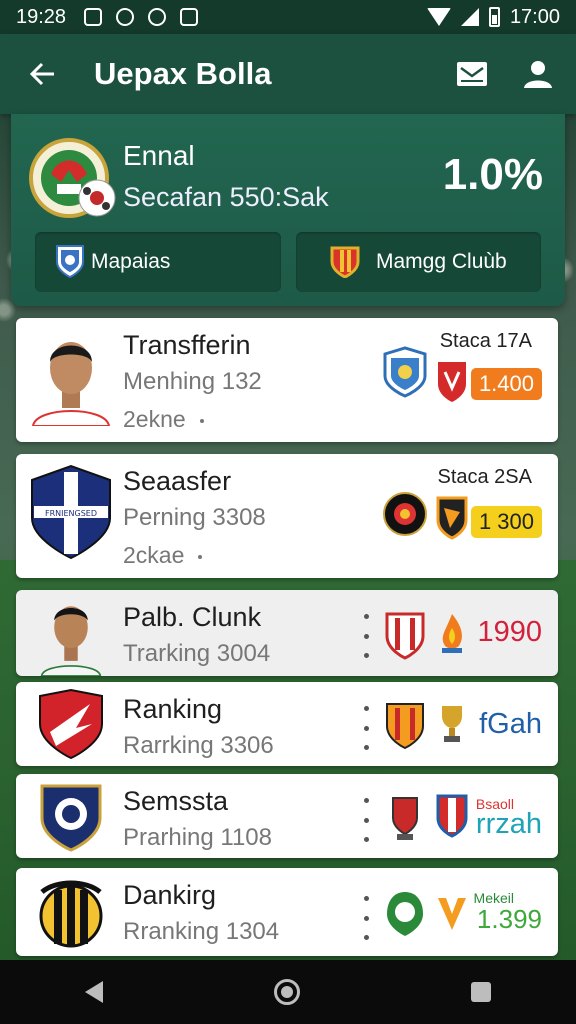 The height and width of the screenshot is (1024, 576). What do you see at coordinates (405, 372) in the screenshot?
I see `blue-crest-icon` at bounding box center [405, 372].